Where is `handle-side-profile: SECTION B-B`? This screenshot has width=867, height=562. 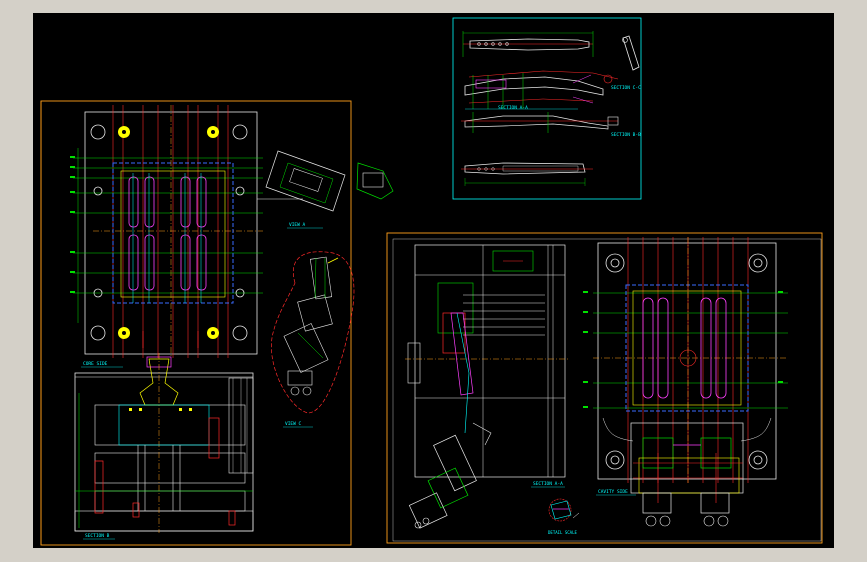
handle-side-profile: SECTION B-B is located at coordinates (551, 125).